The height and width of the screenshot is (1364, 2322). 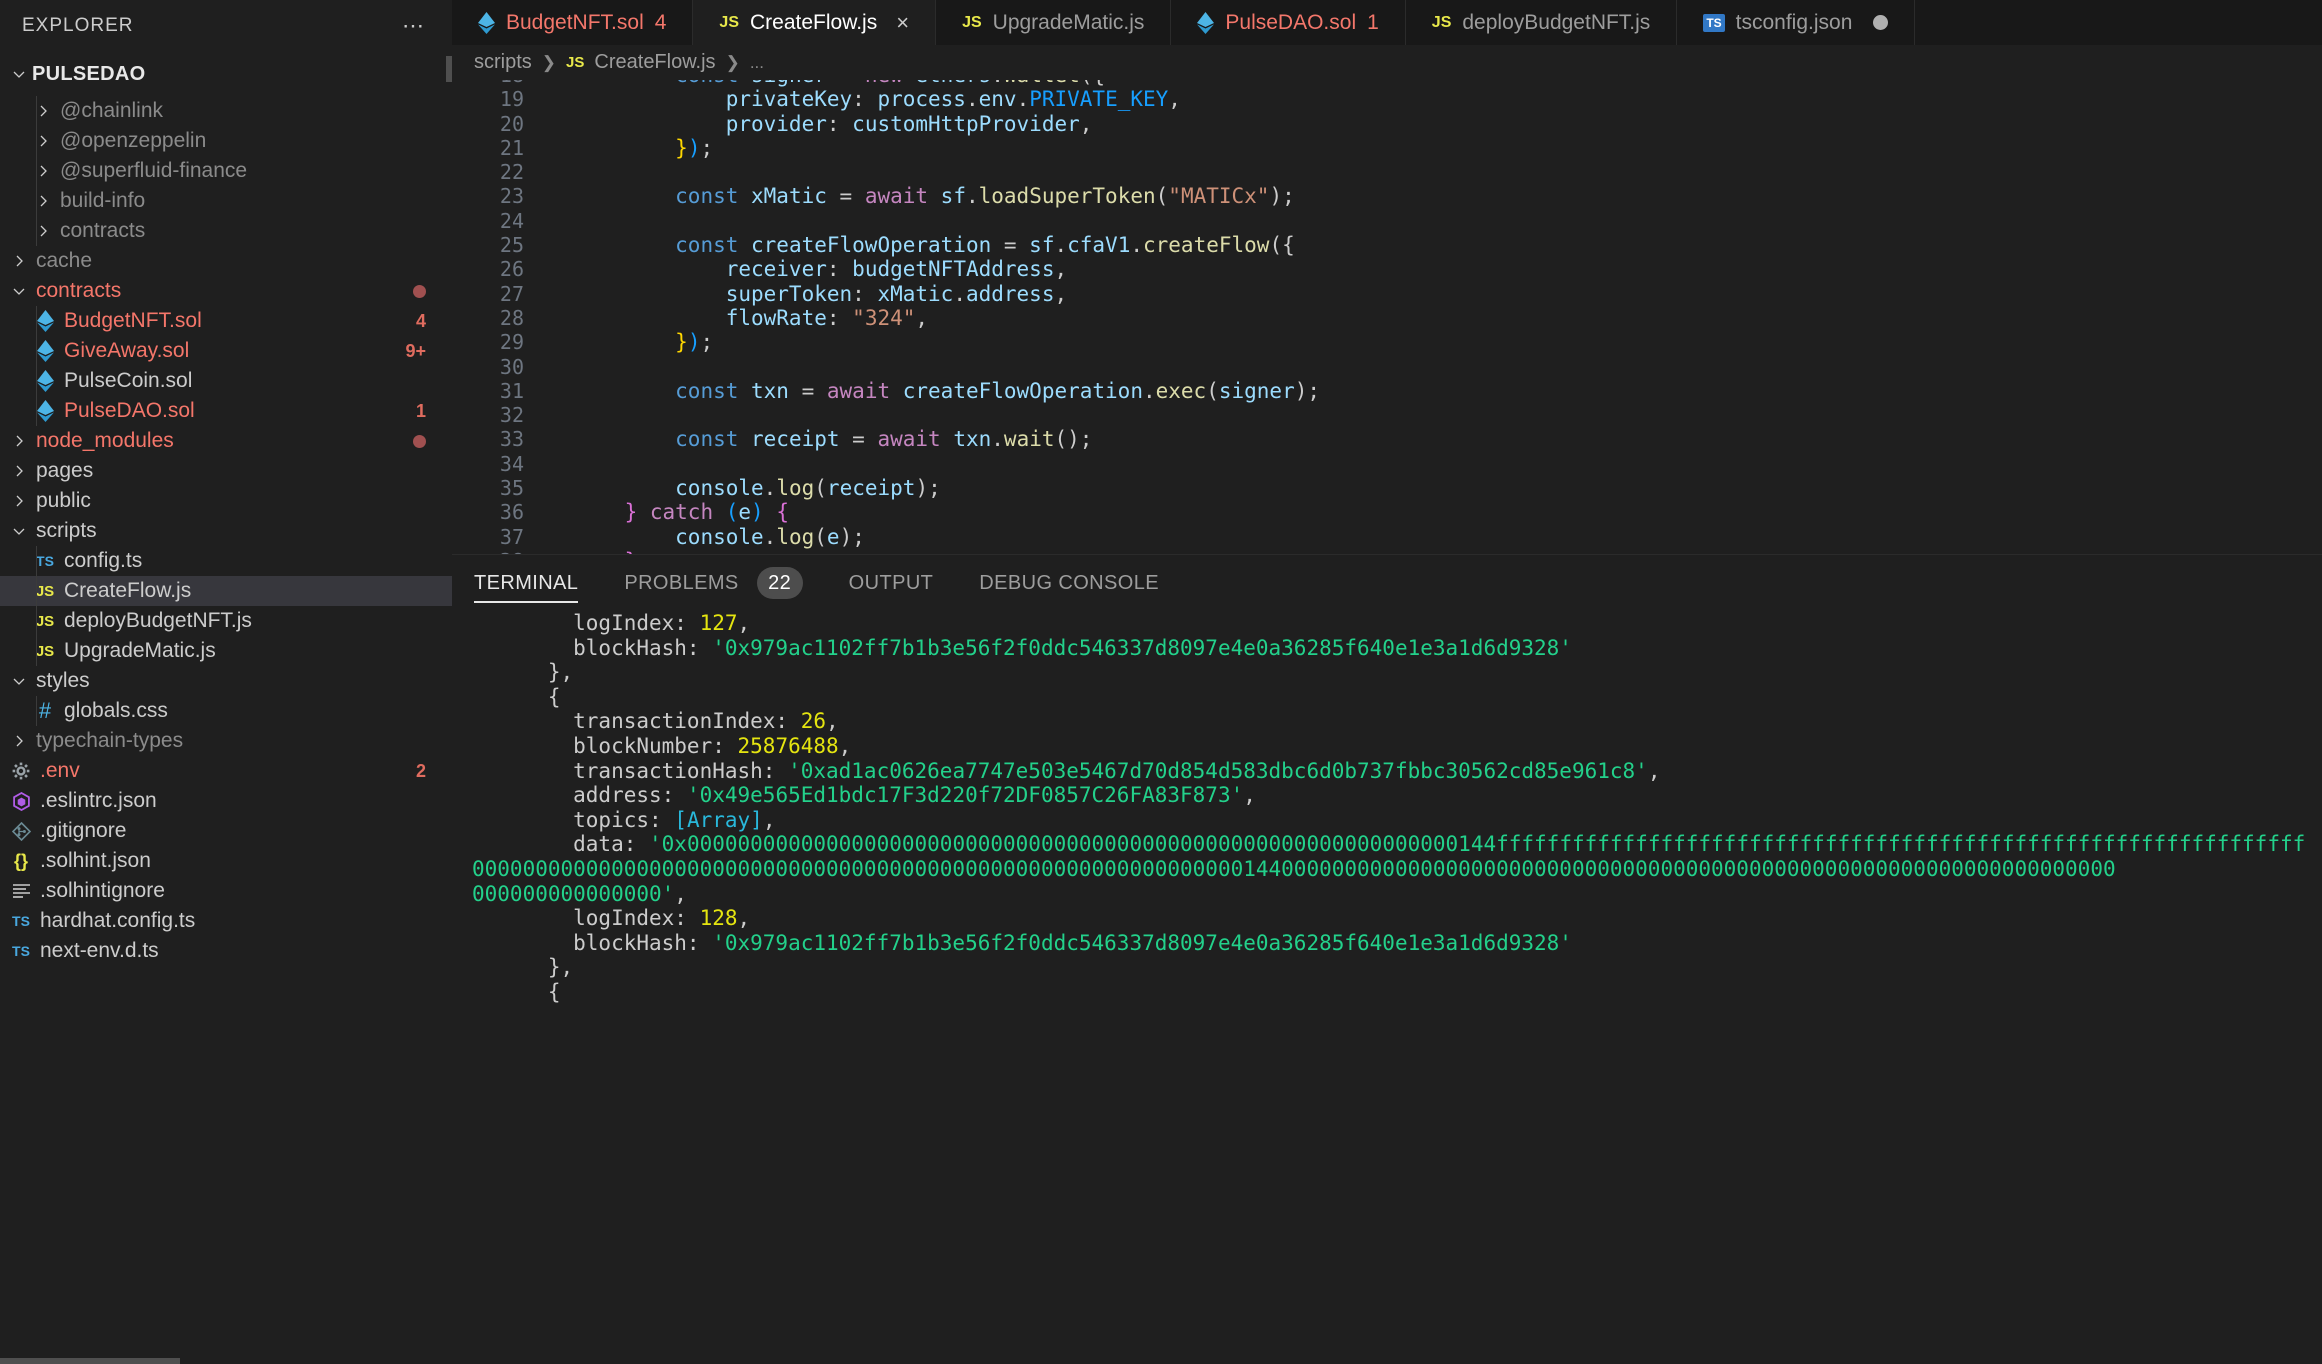 I want to click on tree-item-upgradematic-js: JS UpgradeMatic.js, so click(x=226, y=651).